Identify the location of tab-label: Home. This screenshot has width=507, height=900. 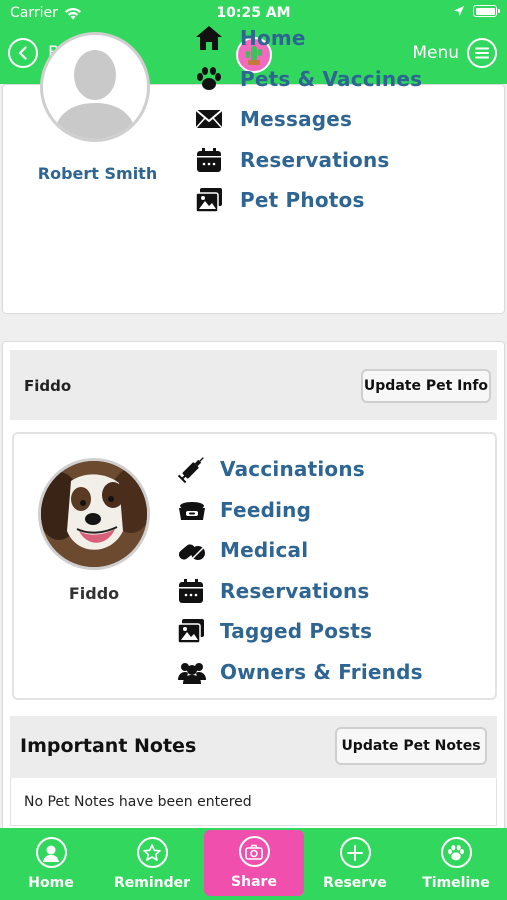
(51, 883).